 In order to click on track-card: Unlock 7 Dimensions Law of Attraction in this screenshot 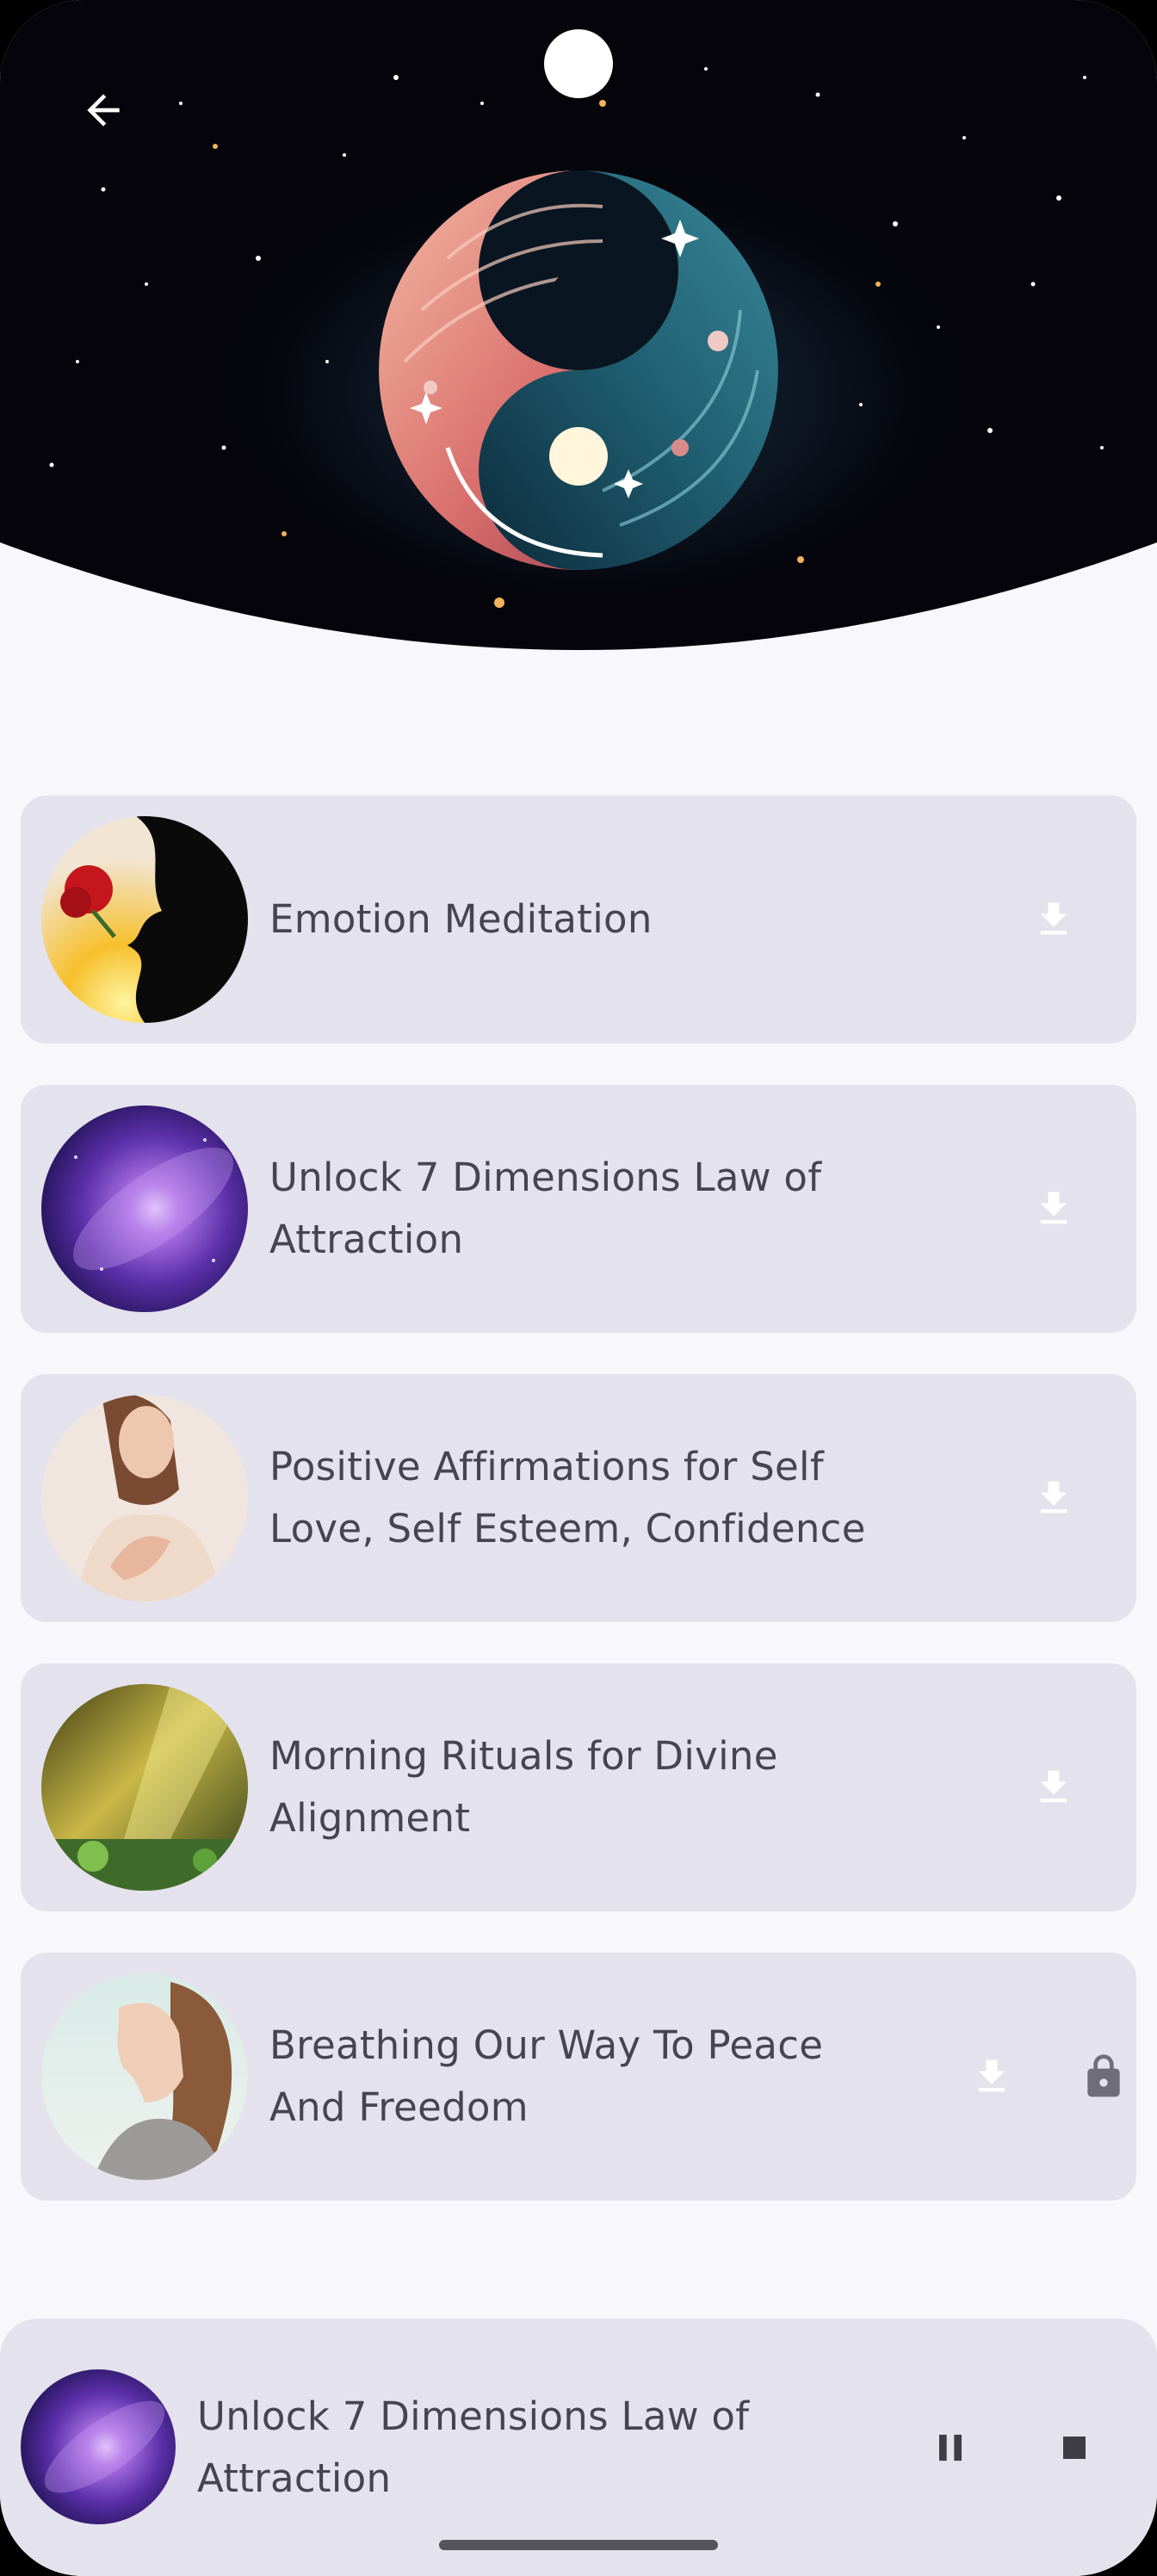, I will do `click(579, 1209)`.